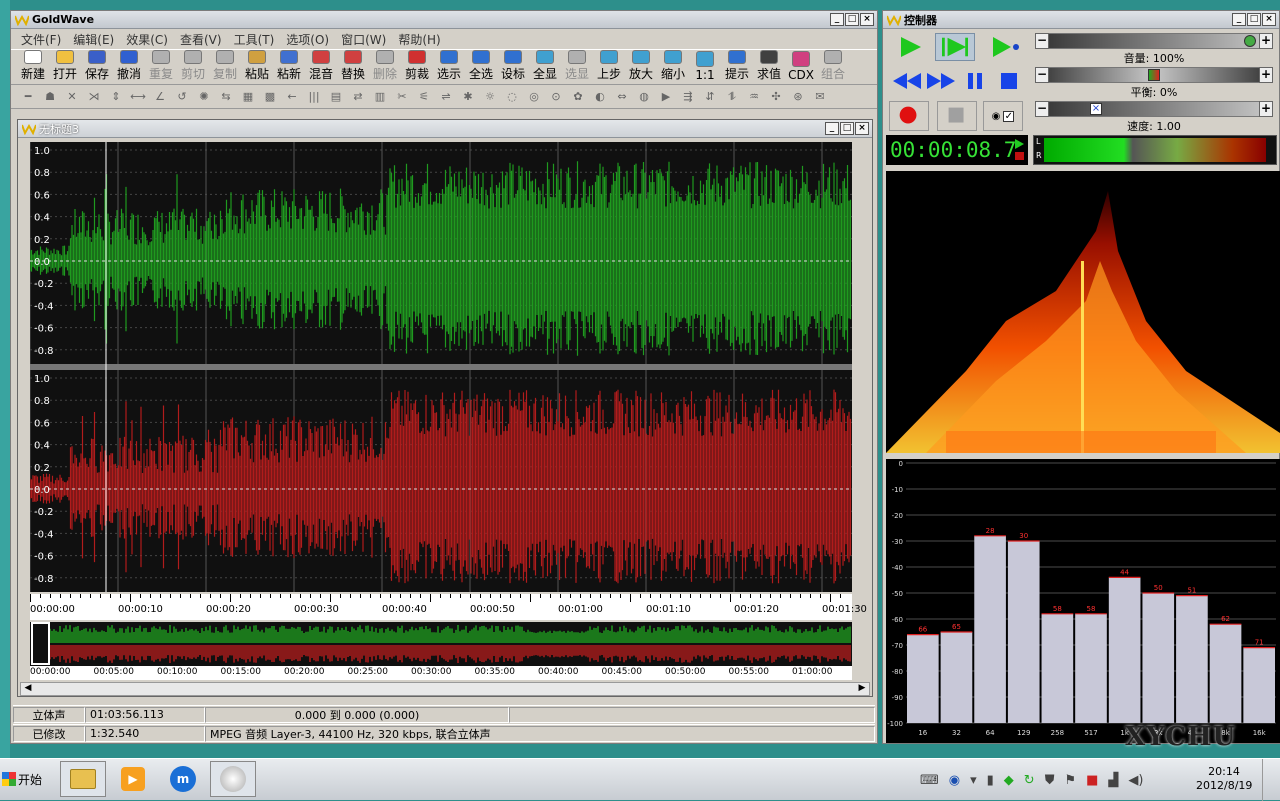 Image resolution: width=1280 pixels, height=801 pixels. I want to click on toolbar-button-5: 剪切, so click(193, 67).